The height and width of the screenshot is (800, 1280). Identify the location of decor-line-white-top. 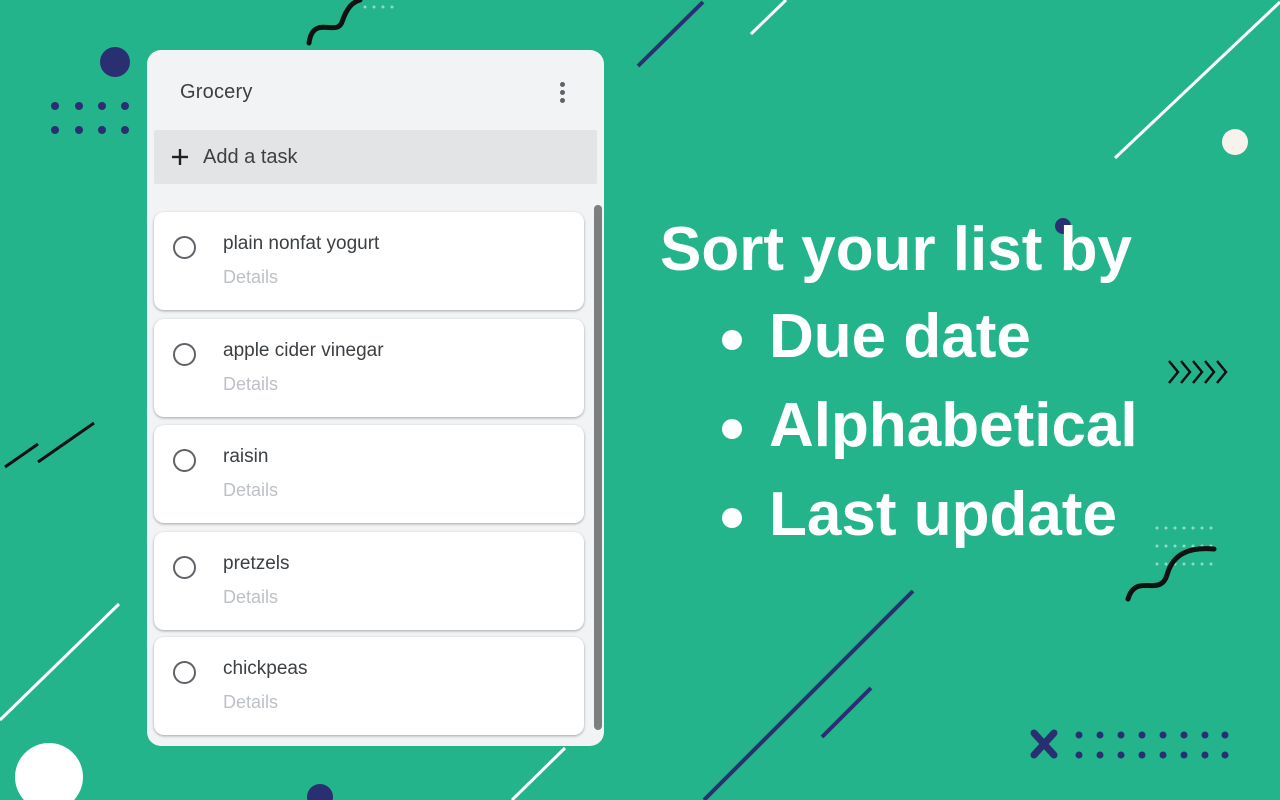
(768, 18).